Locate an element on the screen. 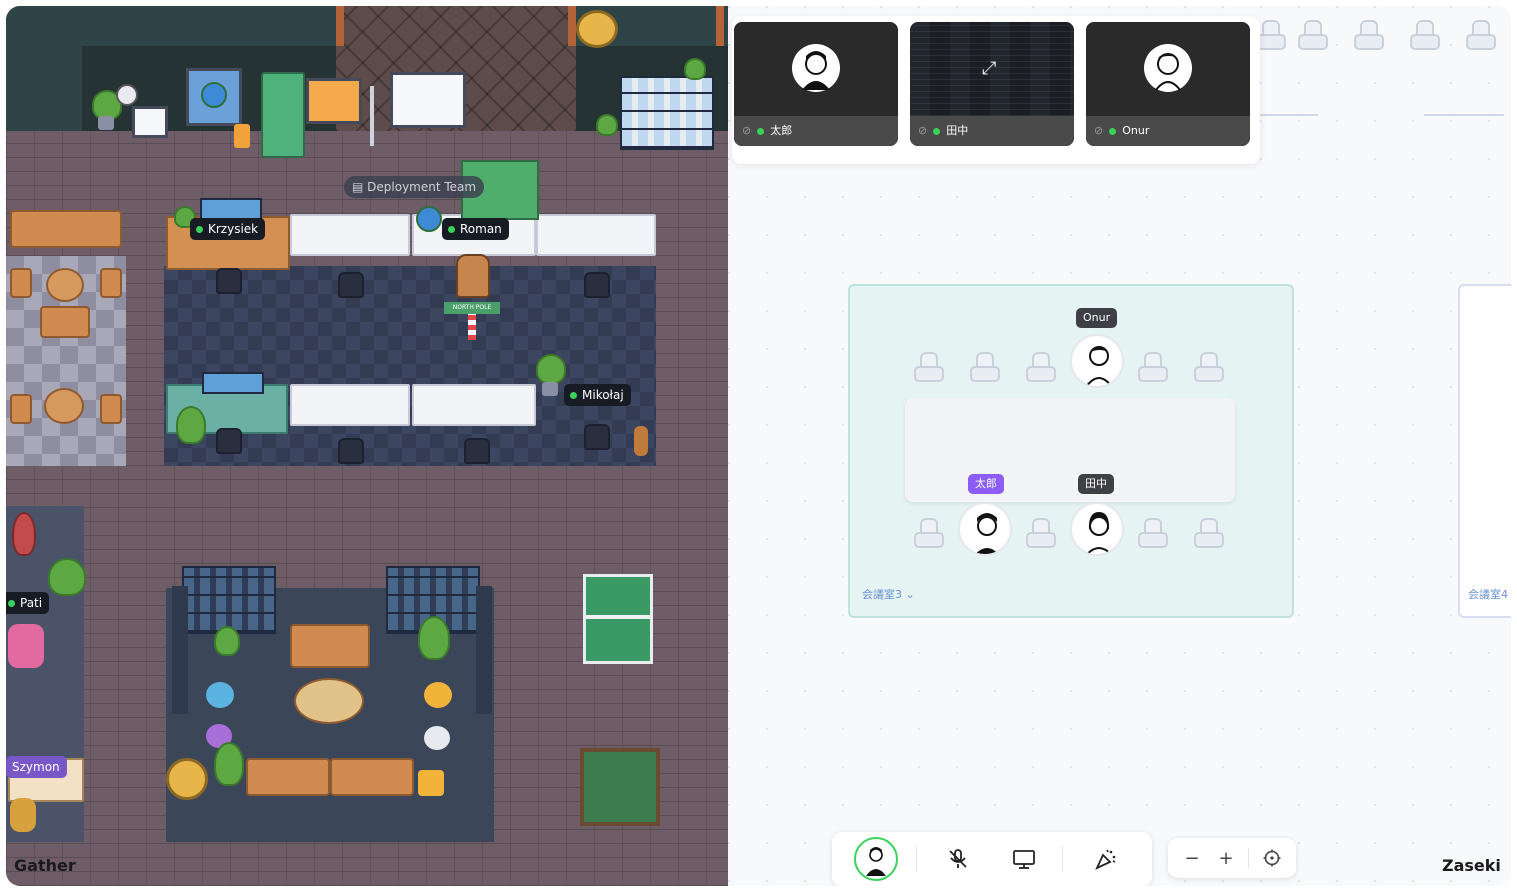 This screenshot has height=890, width=1517. app-label-gather: Gather is located at coordinates (45, 865).